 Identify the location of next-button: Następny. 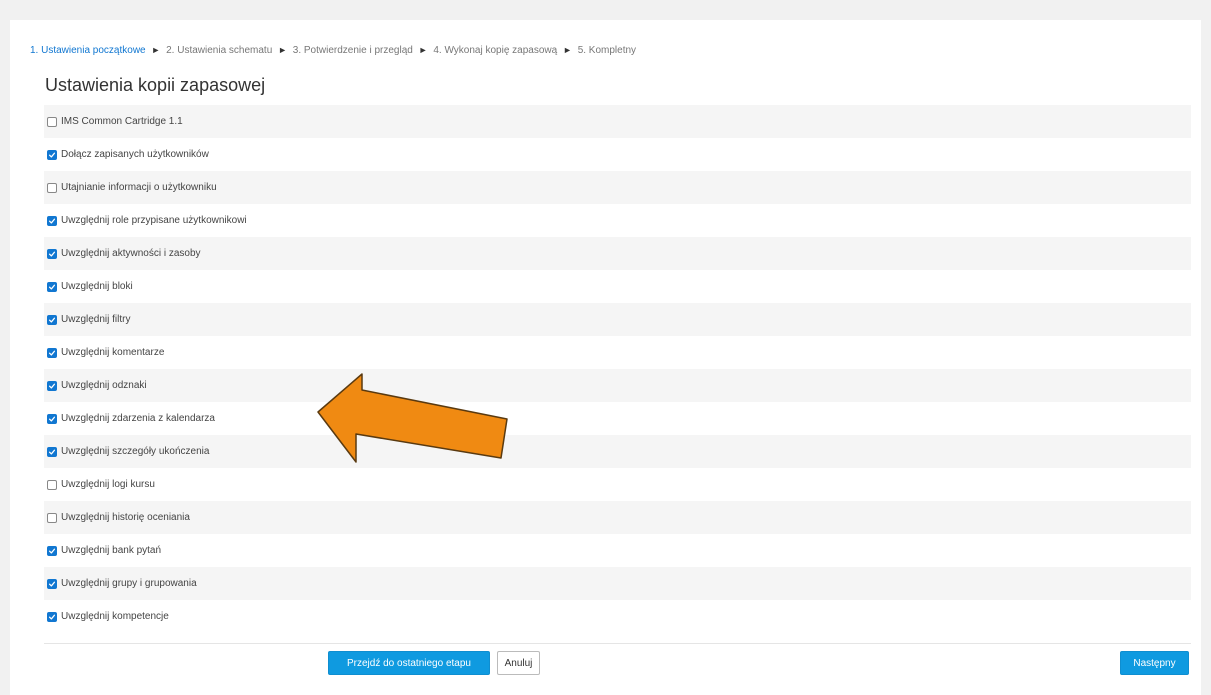
(1154, 663).